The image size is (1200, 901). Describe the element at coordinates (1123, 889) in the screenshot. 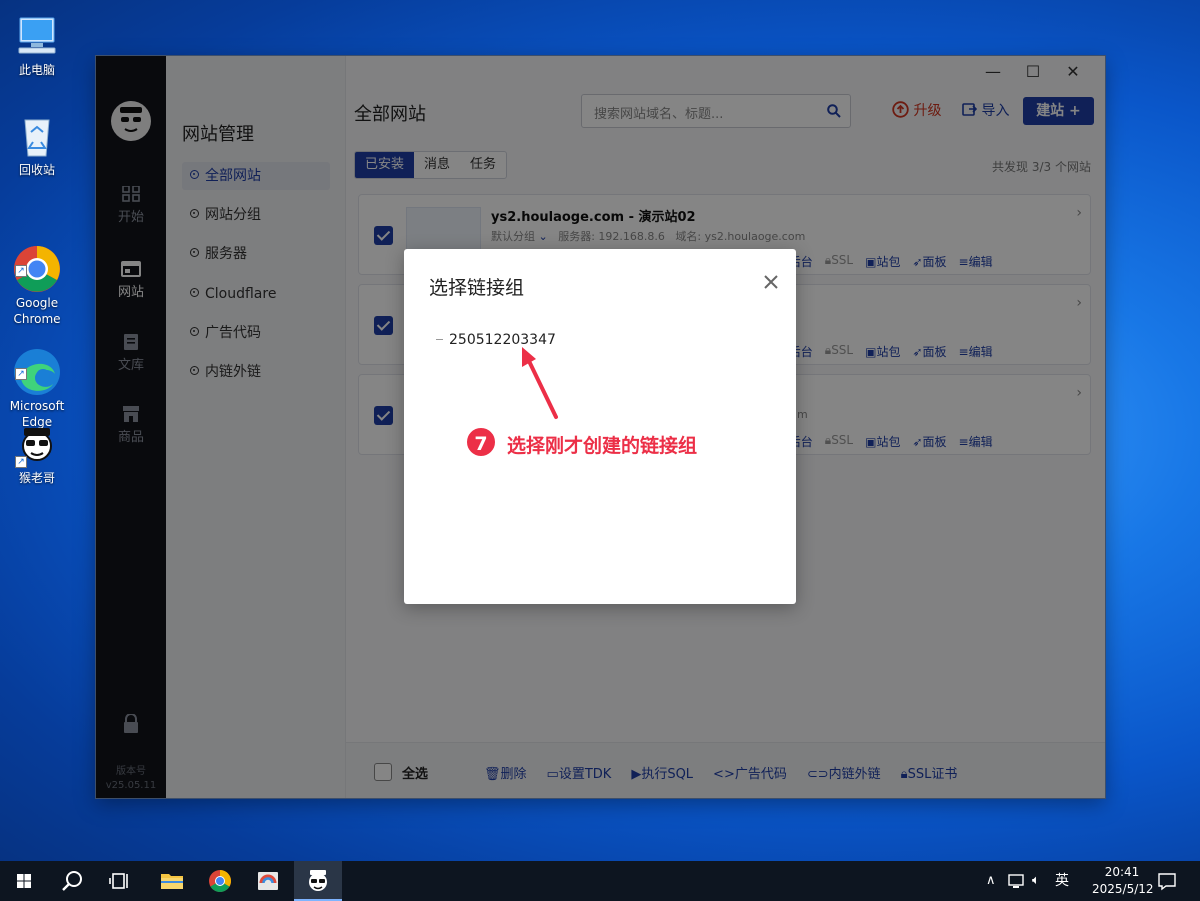

I see `clock-date: 2025/5/12` at that location.